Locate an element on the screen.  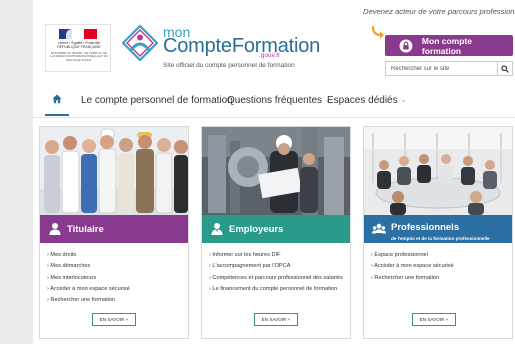
employeurs-title: Employeurs is located at coordinates (256, 229).